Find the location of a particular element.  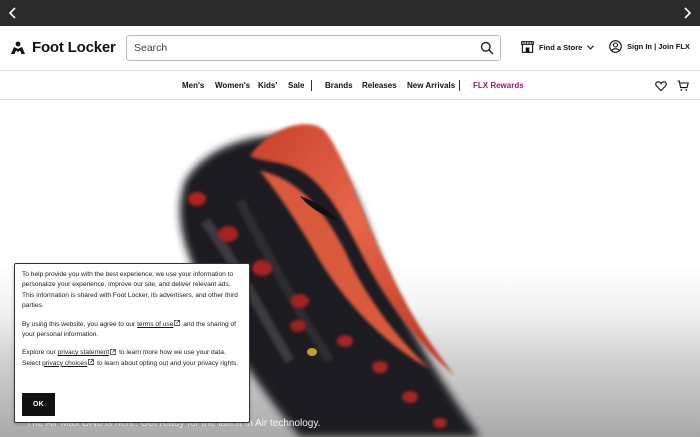

sign-in-button: Sign In | Join FLX is located at coordinates (649, 46).